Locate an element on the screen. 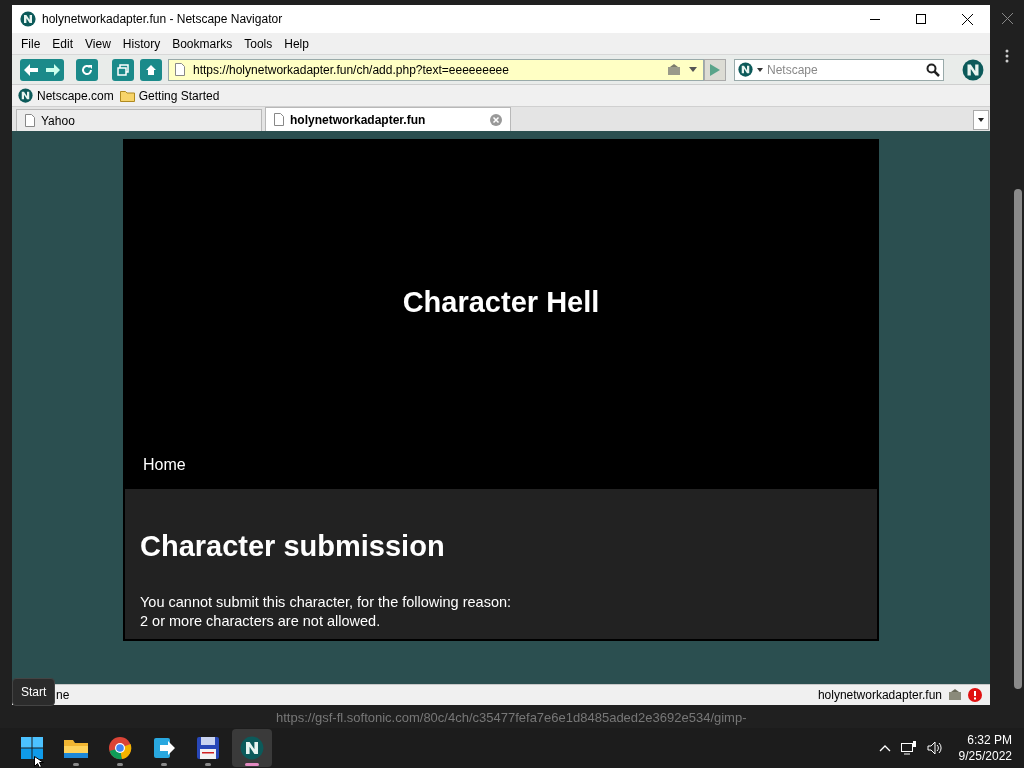 The height and width of the screenshot is (768, 1024). message-text: You cannot submit this character, for the following reason: is located at coordinates (326, 602).